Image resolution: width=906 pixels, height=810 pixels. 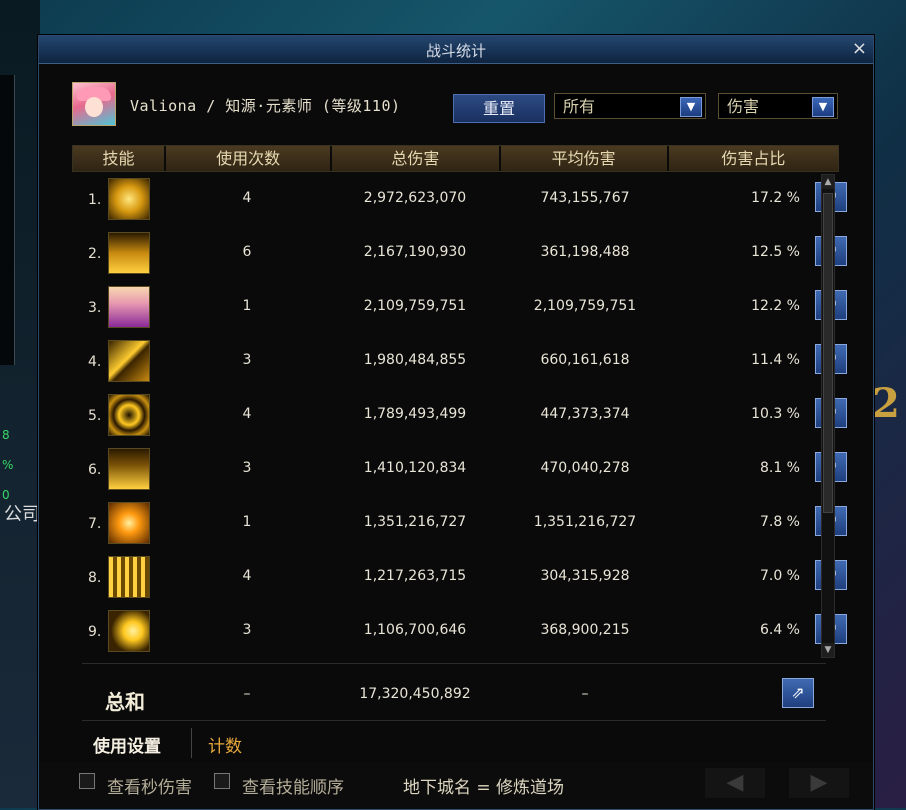 What do you see at coordinates (22, 514) in the screenshot?
I see `background-side-text: 公司` at bounding box center [22, 514].